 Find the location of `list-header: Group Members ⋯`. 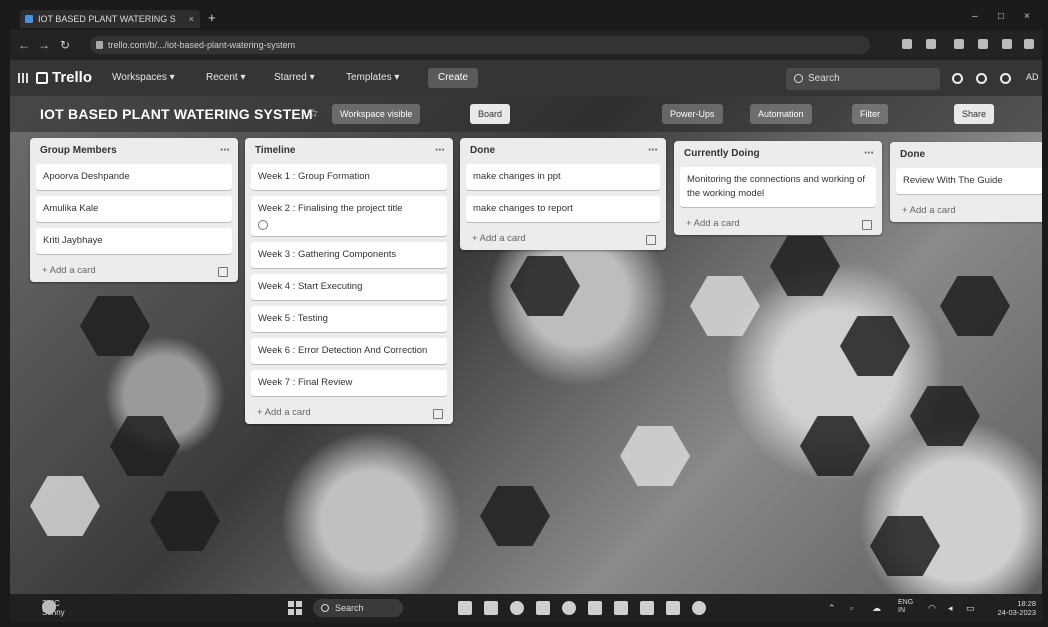

list-header: Group Members ⋯ is located at coordinates (134, 151).